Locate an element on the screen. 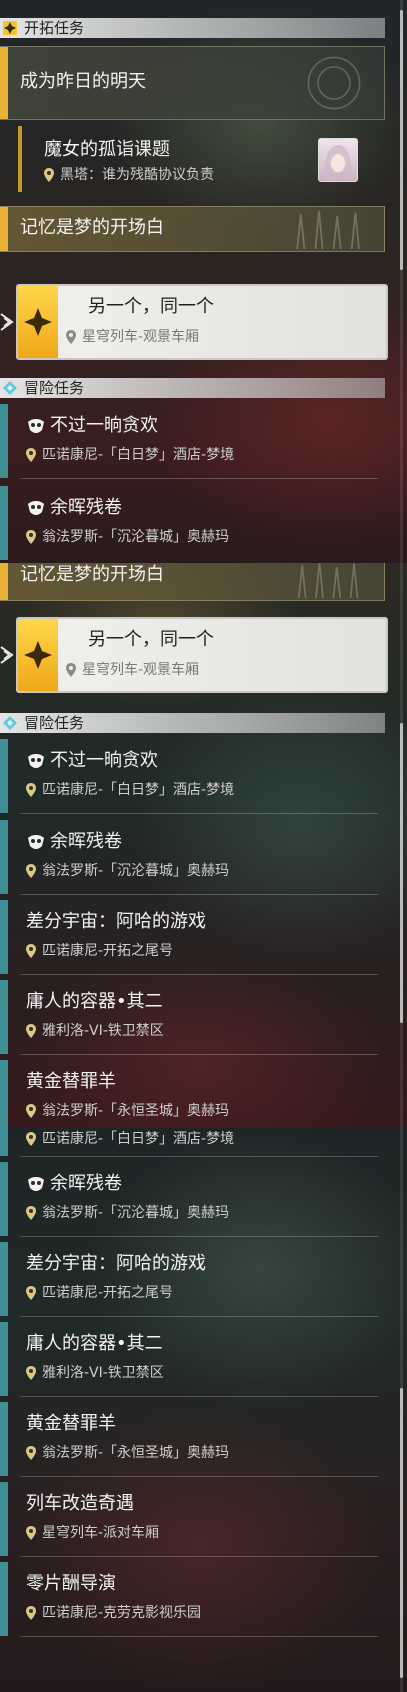 This screenshot has height=1692, width=407. quest-row-yesterday: 成为昨日的明天 is located at coordinates (192, 83).